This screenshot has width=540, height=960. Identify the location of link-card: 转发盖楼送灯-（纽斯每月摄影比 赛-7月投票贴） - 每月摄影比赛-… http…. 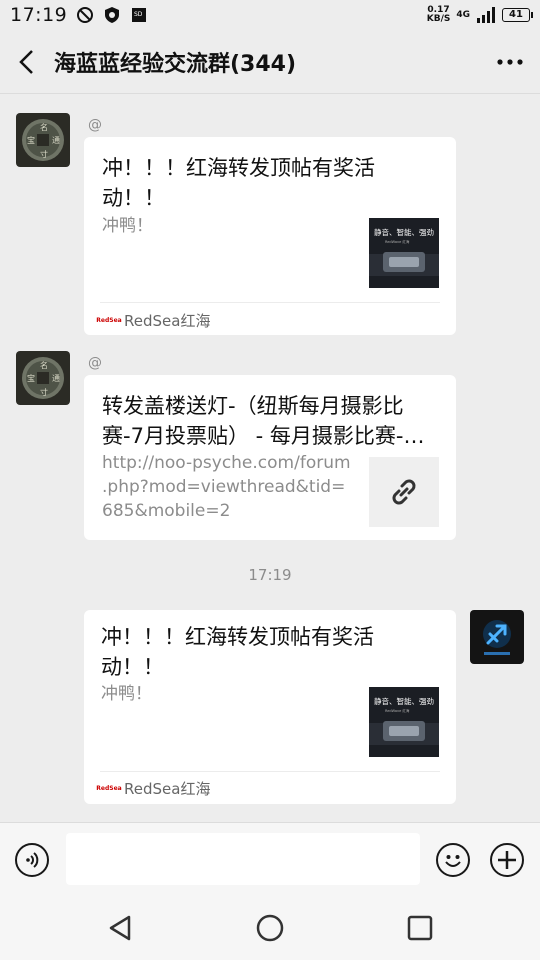
(270, 457).